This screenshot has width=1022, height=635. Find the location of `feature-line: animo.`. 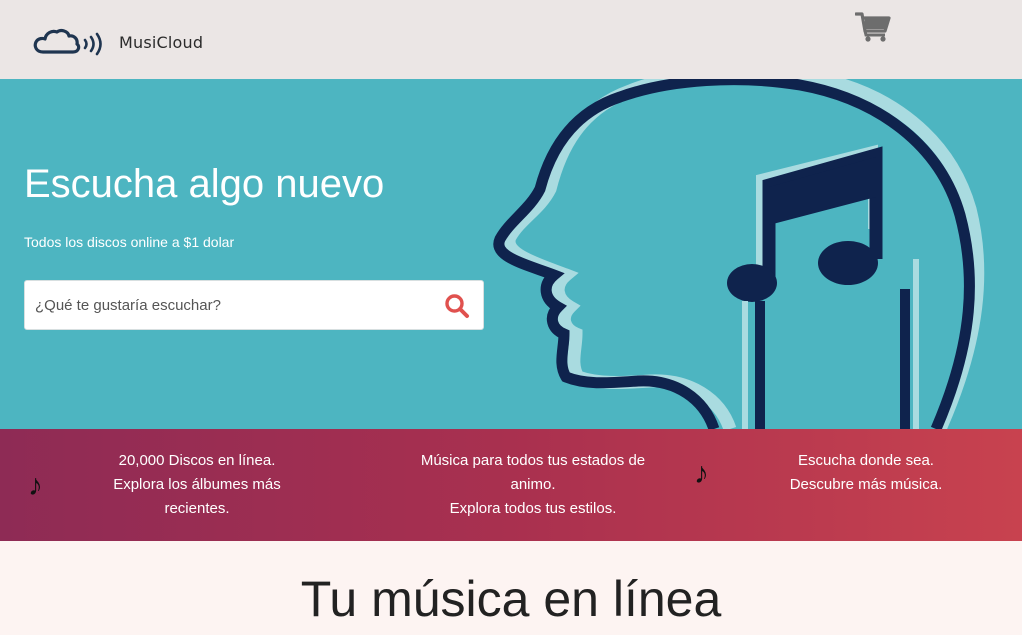

feature-line: animo. is located at coordinates (533, 484).